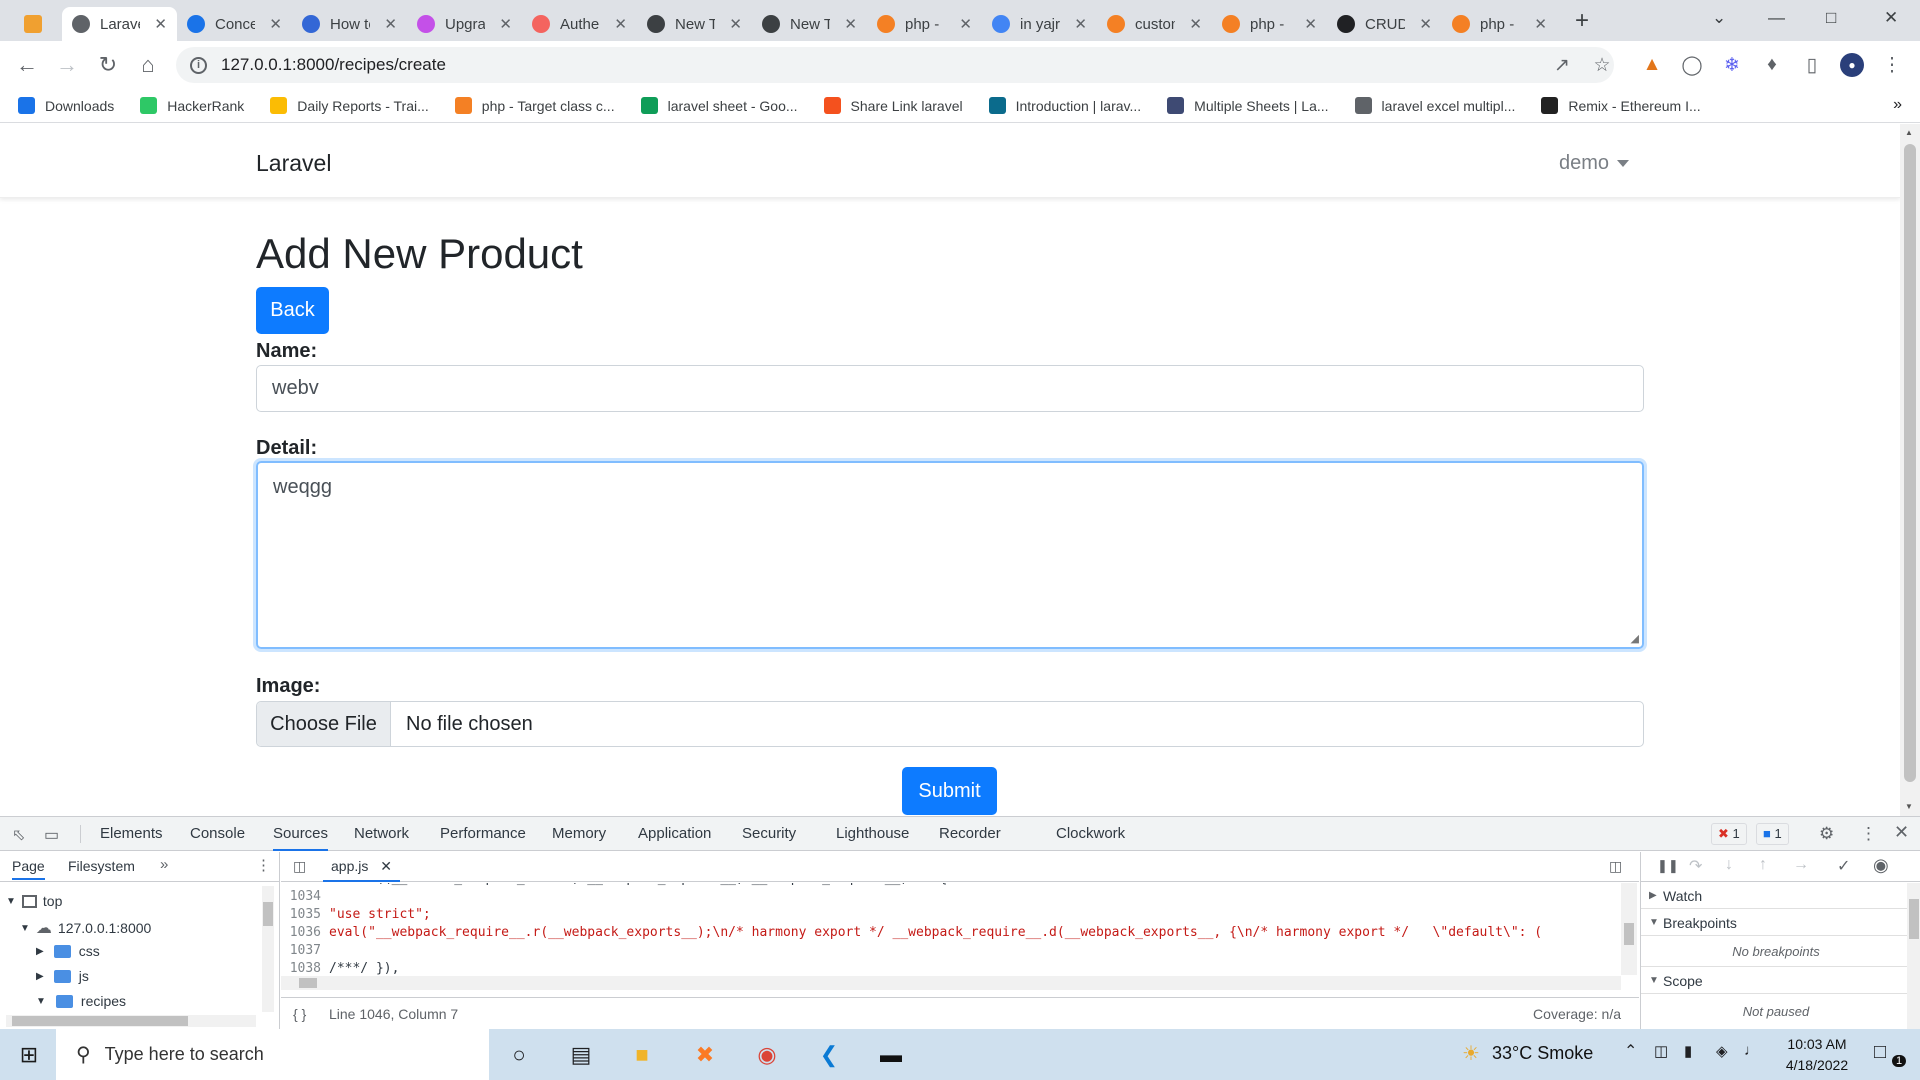 This screenshot has height=1080, width=1920. What do you see at coordinates (1562, 65) in the screenshot?
I see `share-icon: ↗` at bounding box center [1562, 65].